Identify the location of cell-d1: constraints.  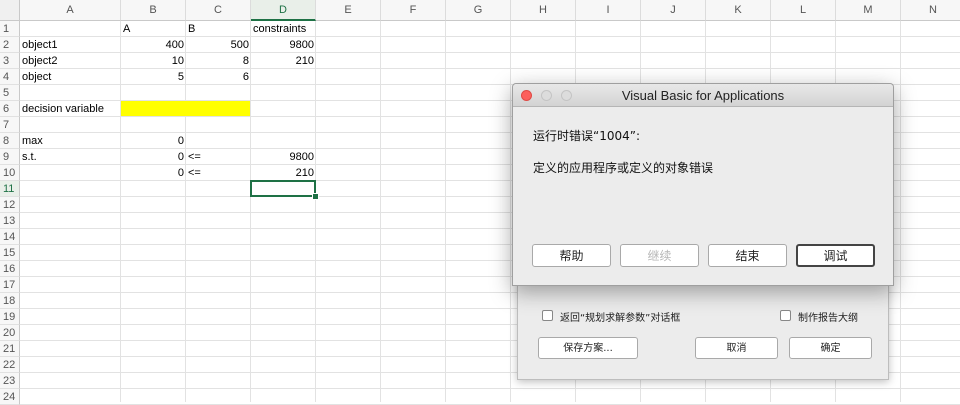
(283, 29).